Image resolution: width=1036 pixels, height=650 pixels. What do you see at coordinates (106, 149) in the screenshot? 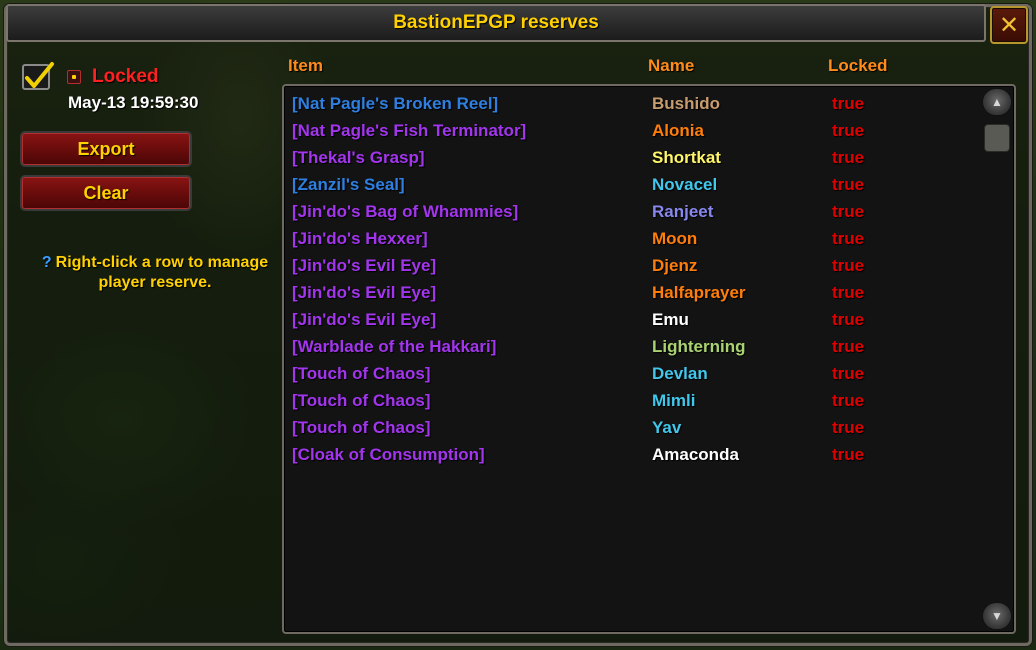
I see `export-button: Export` at bounding box center [106, 149].